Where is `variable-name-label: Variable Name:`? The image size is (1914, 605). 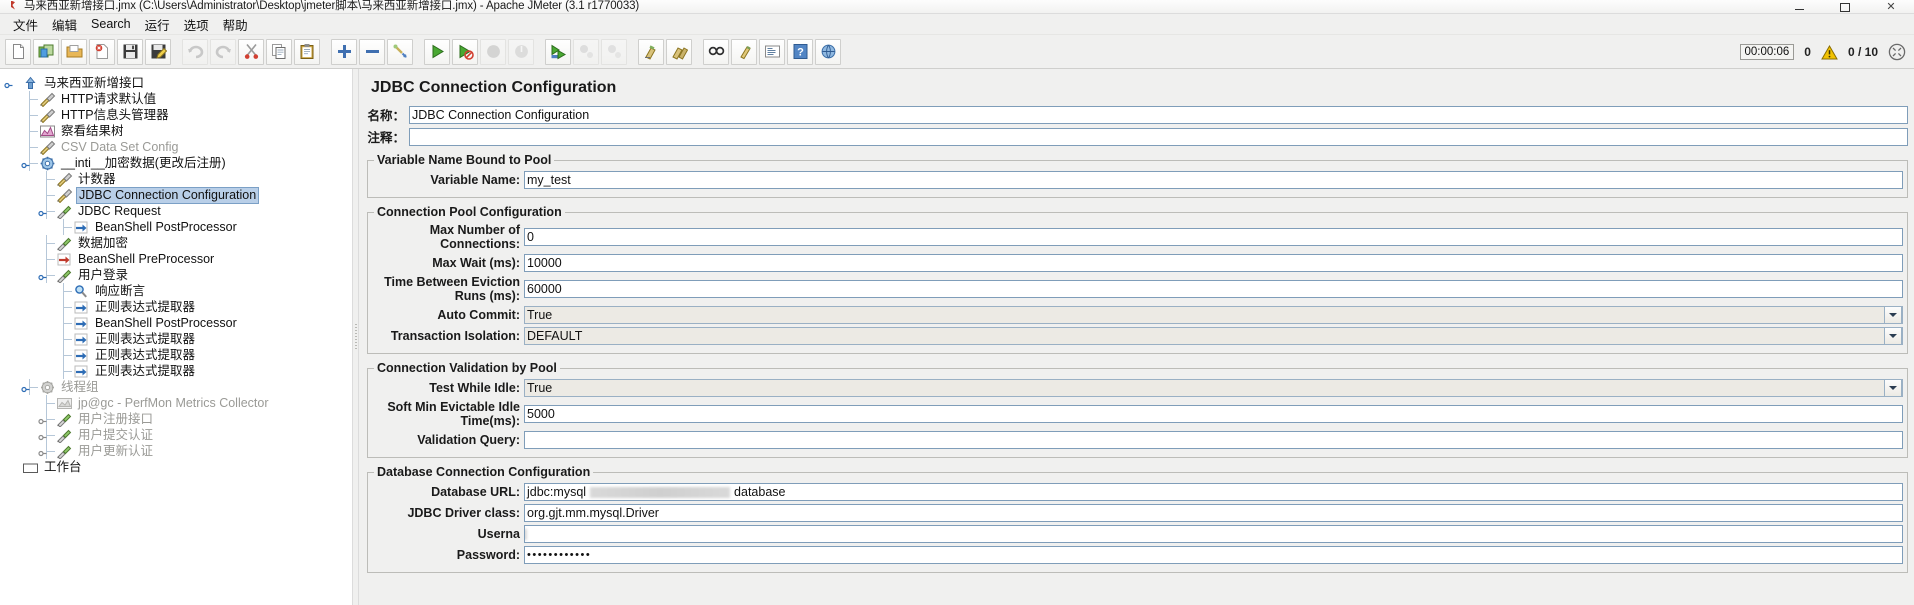 variable-name-label: Variable Name: is located at coordinates (475, 180).